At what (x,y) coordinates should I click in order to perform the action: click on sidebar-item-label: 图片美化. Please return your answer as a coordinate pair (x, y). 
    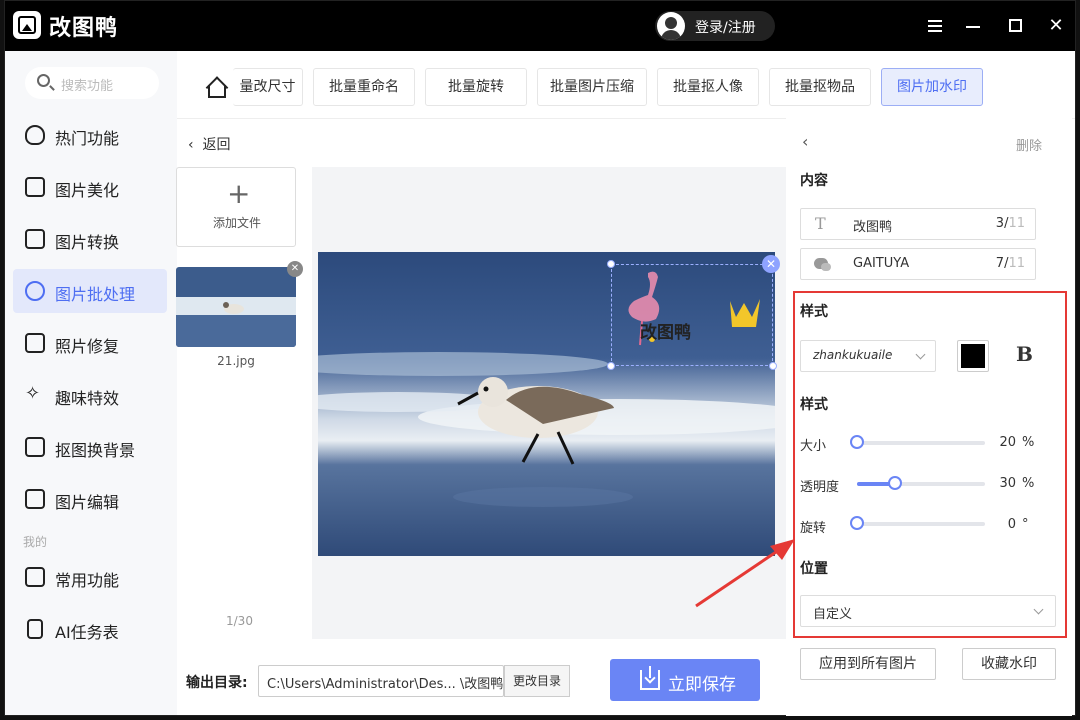
    Looking at the image, I should click on (87, 190).